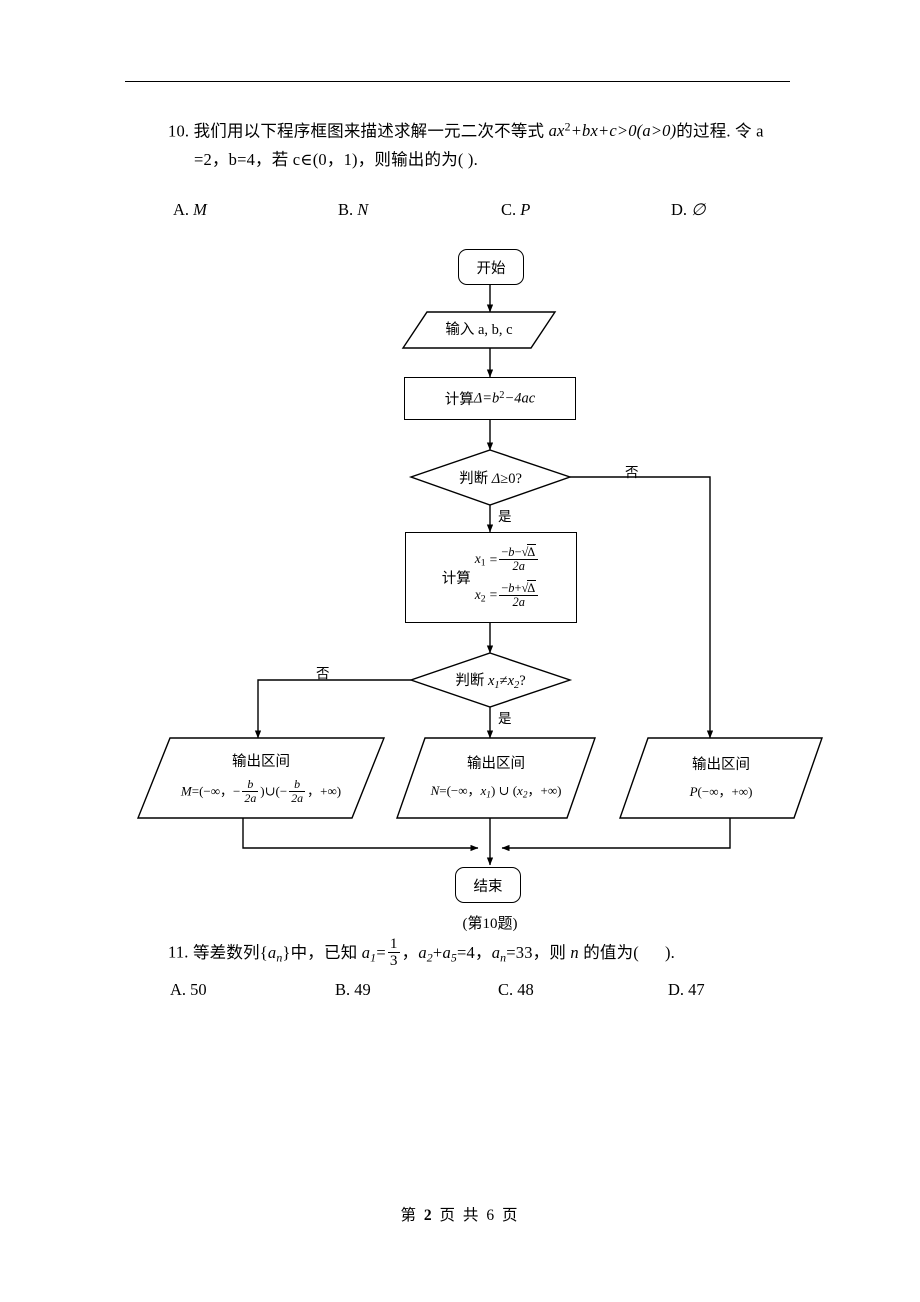 This screenshot has height=1302, width=920. I want to click on flowchart-end-node: 结束, so click(488, 885).